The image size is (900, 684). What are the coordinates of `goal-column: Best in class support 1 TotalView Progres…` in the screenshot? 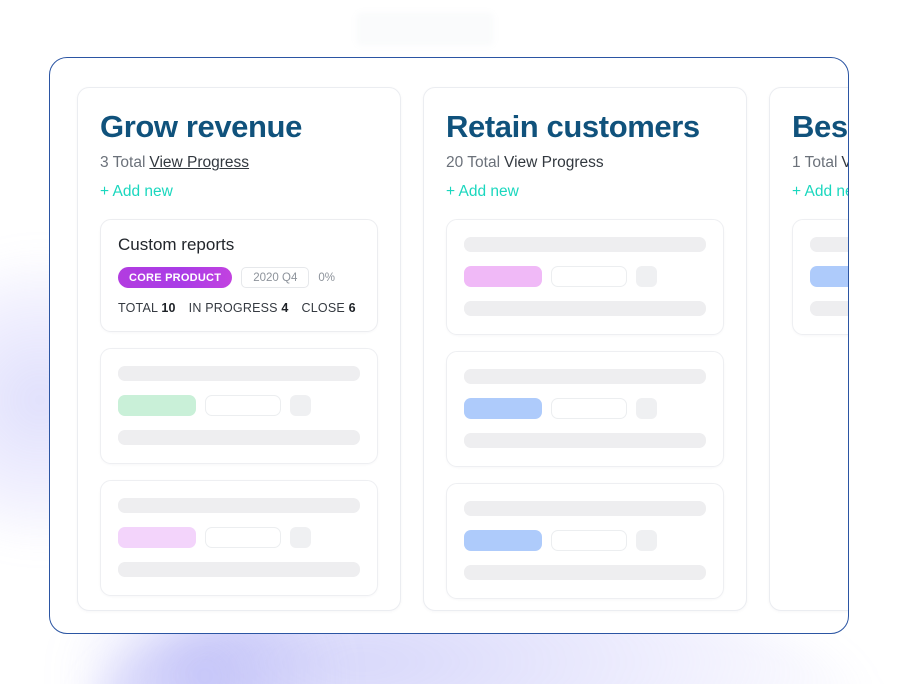 It's located at (808, 349).